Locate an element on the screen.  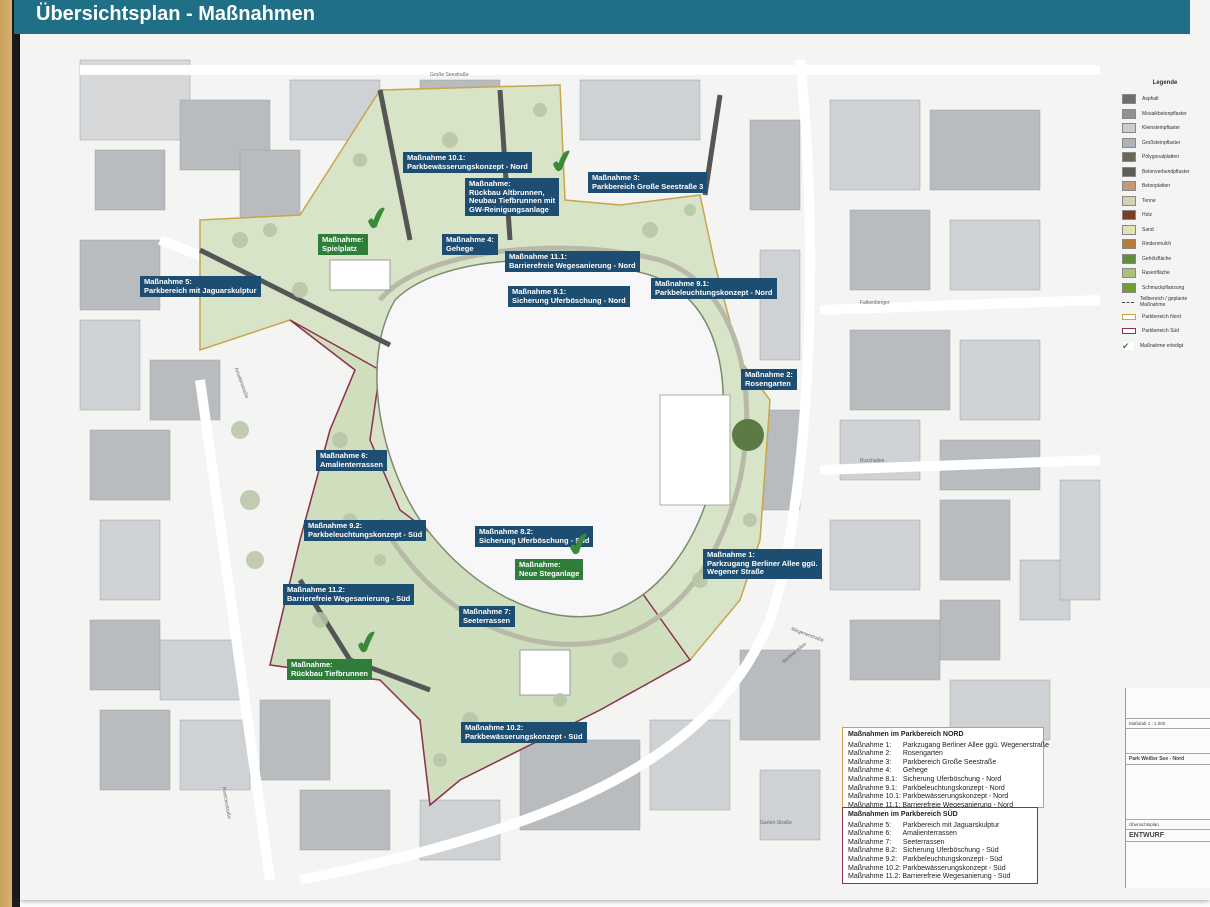
legend-label: Polygonalplatten is located at coordinates (1160, 157).